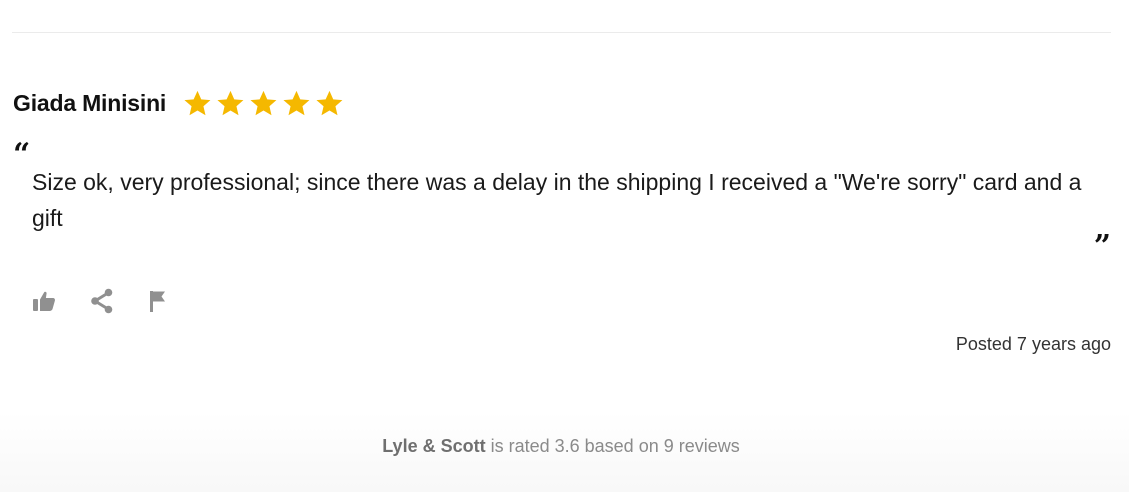 Image resolution: width=1129 pixels, height=492 pixels. Describe the element at coordinates (562, 103) in the screenshot. I see `review-header: Giada Minisini` at that location.